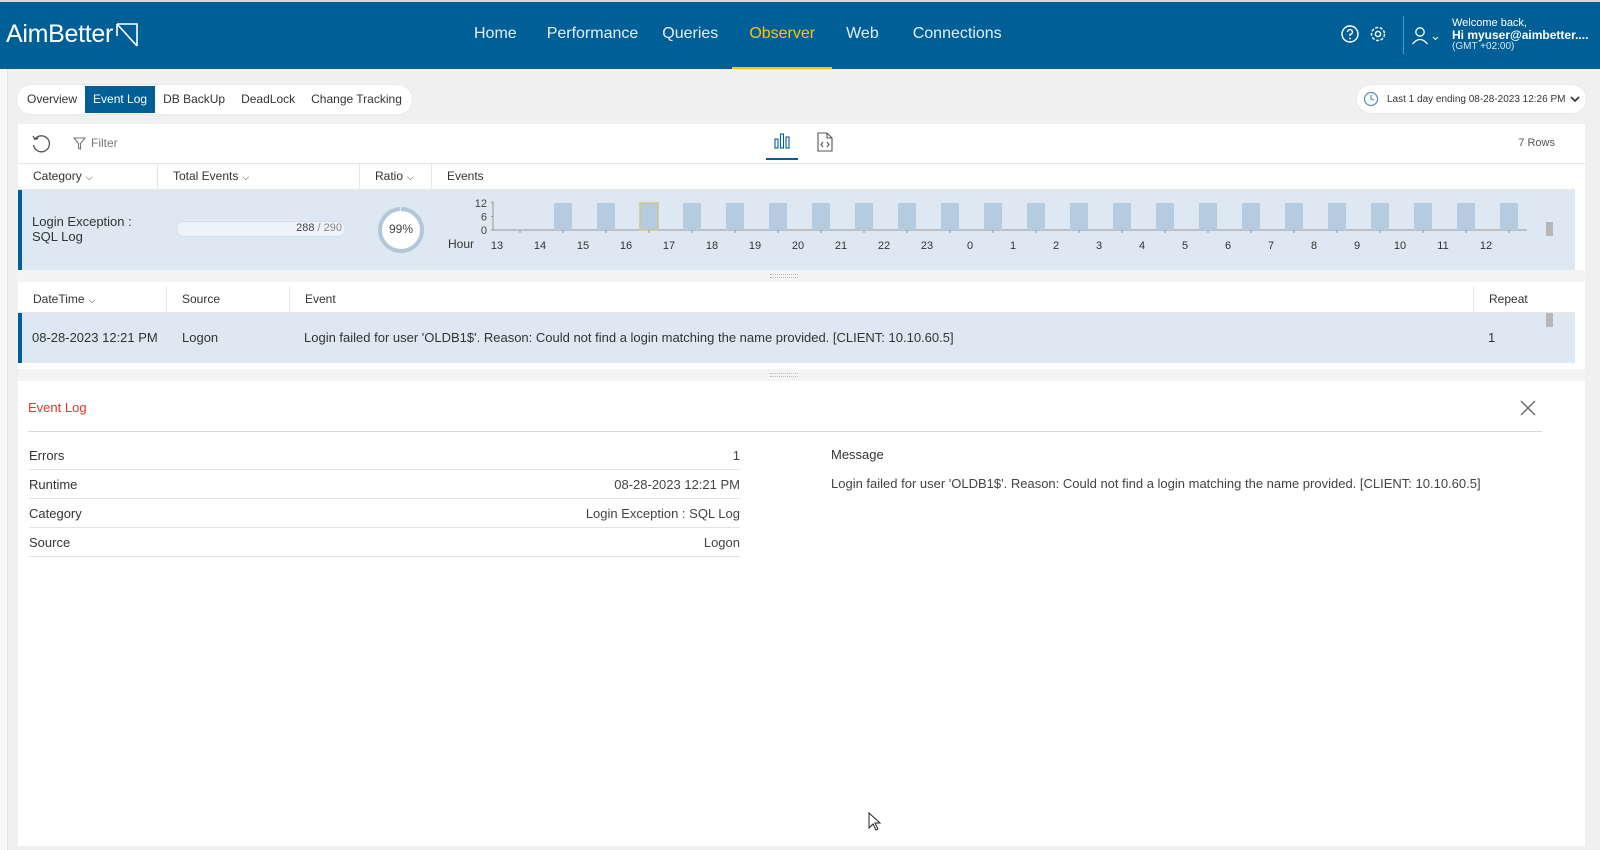  I want to click on column-header-total-events-label: Total Events, so click(206, 176).